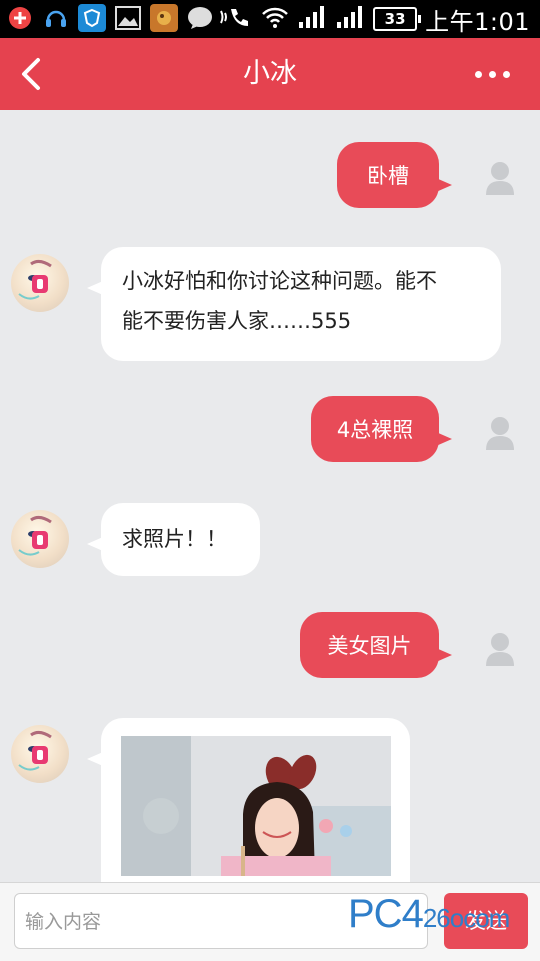 The image size is (540, 961). What do you see at coordinates (164, 18) in the screenshot?
I see `game-app-icon` at bounding box center [164, 18].